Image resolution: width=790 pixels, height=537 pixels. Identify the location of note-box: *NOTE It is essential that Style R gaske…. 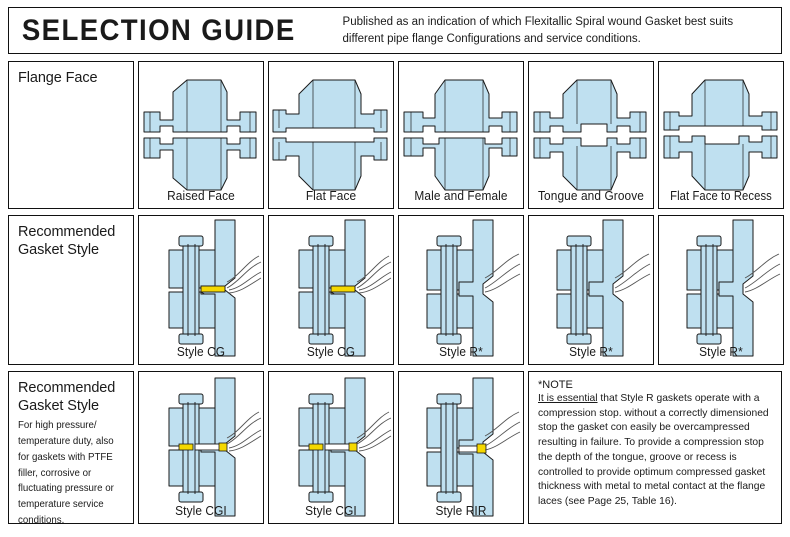
(655, 447).